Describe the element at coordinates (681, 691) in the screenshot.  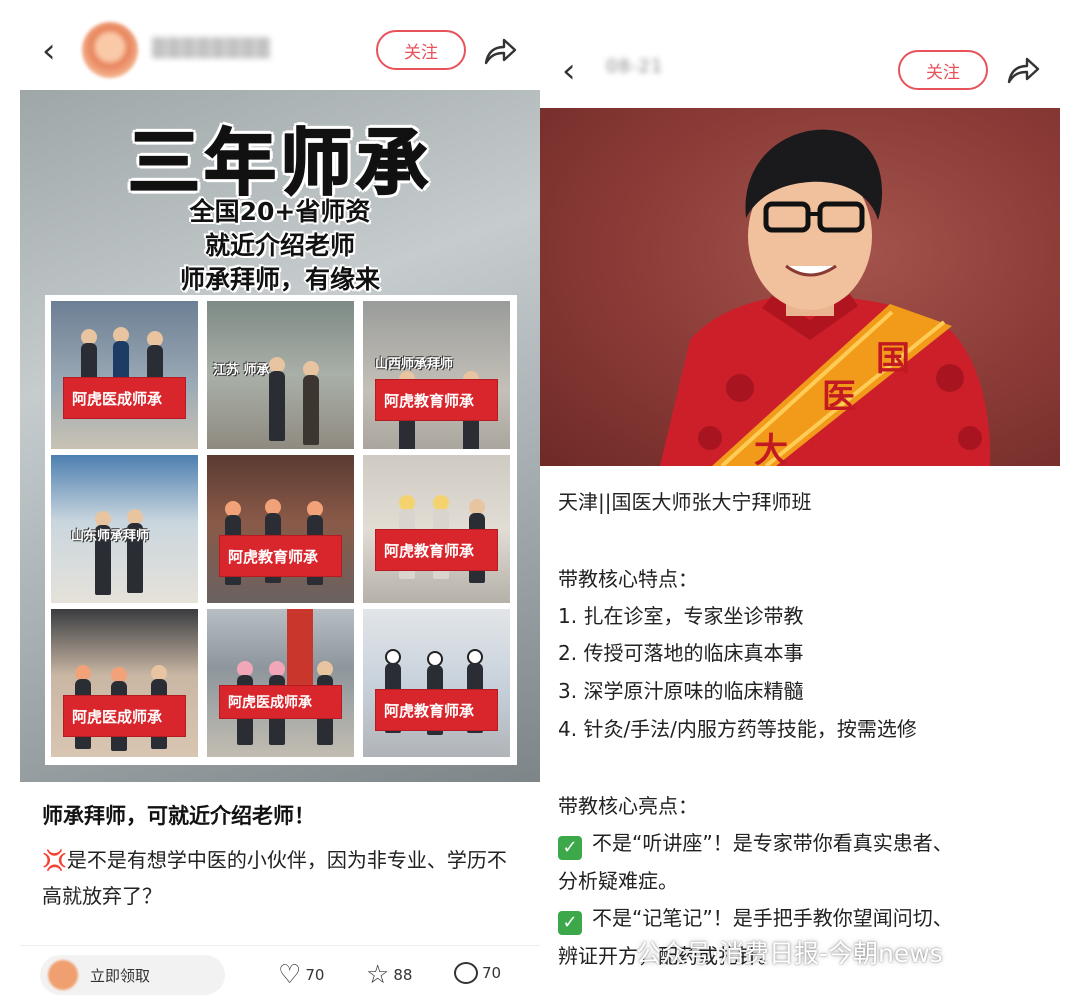
I see `feature-item: 3. 深学原汁原味的临床精髓` at that location.